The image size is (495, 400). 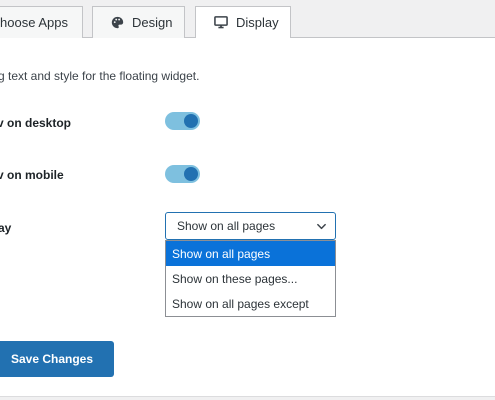 What do you see at coordinates (226, 226) in the screenshot?
I see `display-pages-select-value: Show on all pages` at bounding box center [226, 226].